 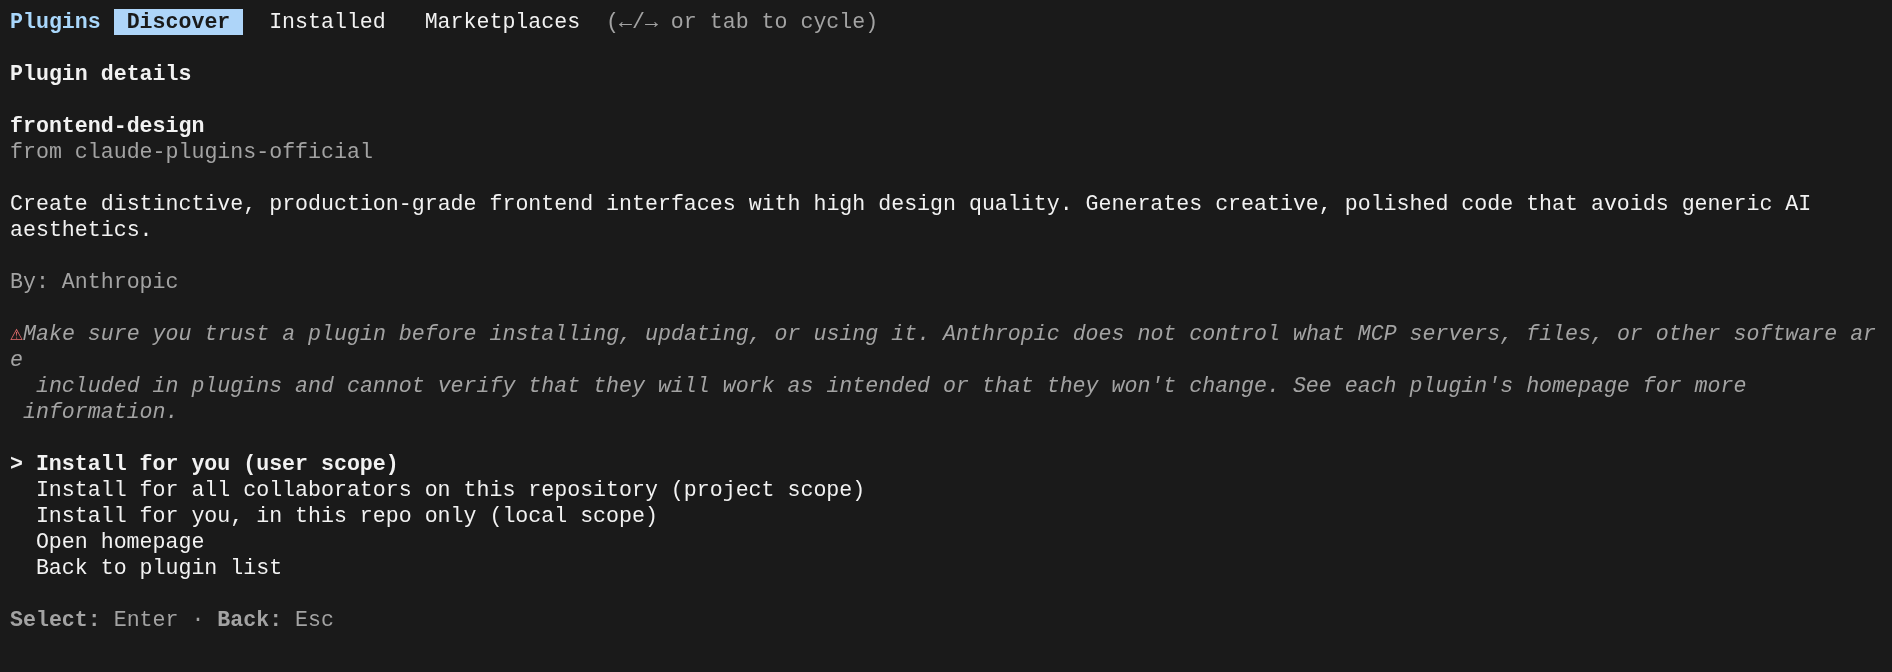 I want to click on menu-option: Open homepage, so click(x=120, y=542).